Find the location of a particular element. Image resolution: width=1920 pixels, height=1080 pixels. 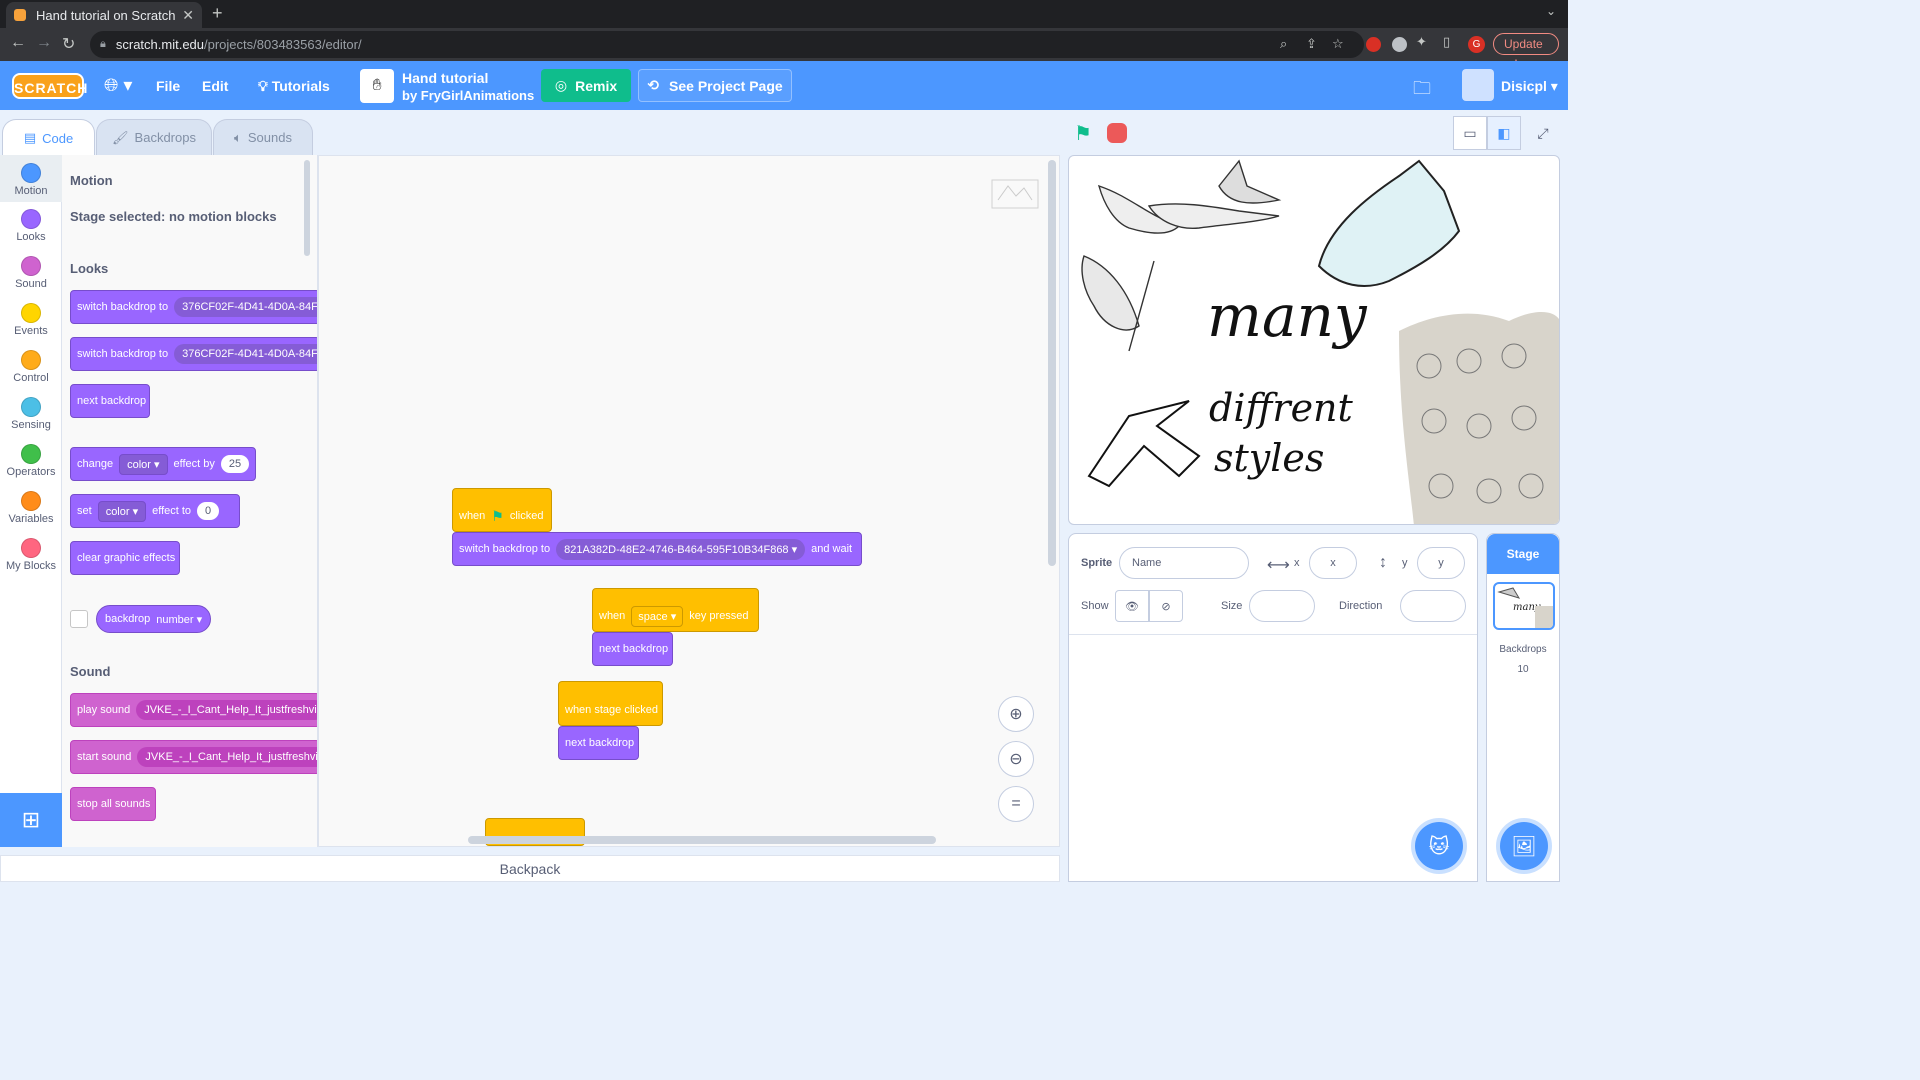

switch-backdrop-block: switch backdrop to 376CF02F-4D41-4D0A-84F is located at coordinates (193, 307).